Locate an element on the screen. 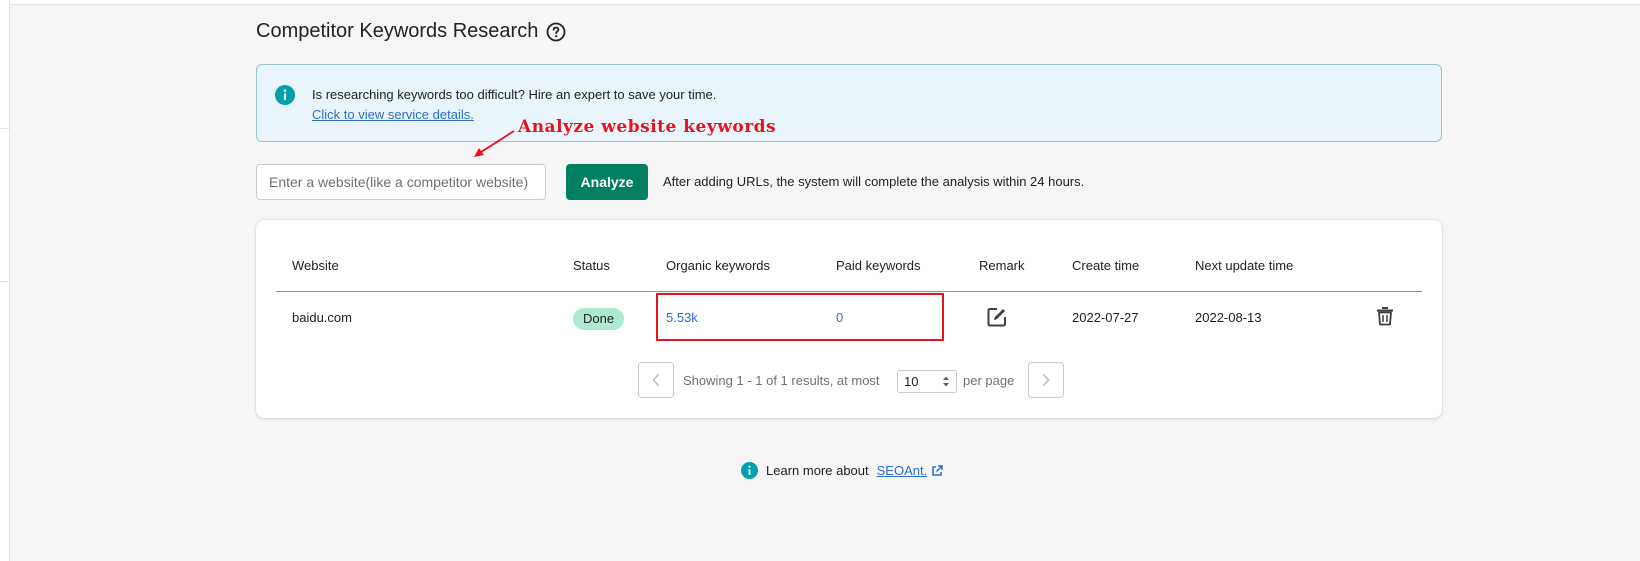 This screenshot has height=561, width=1640. previous-page-button is located at coordinates (656, 380).